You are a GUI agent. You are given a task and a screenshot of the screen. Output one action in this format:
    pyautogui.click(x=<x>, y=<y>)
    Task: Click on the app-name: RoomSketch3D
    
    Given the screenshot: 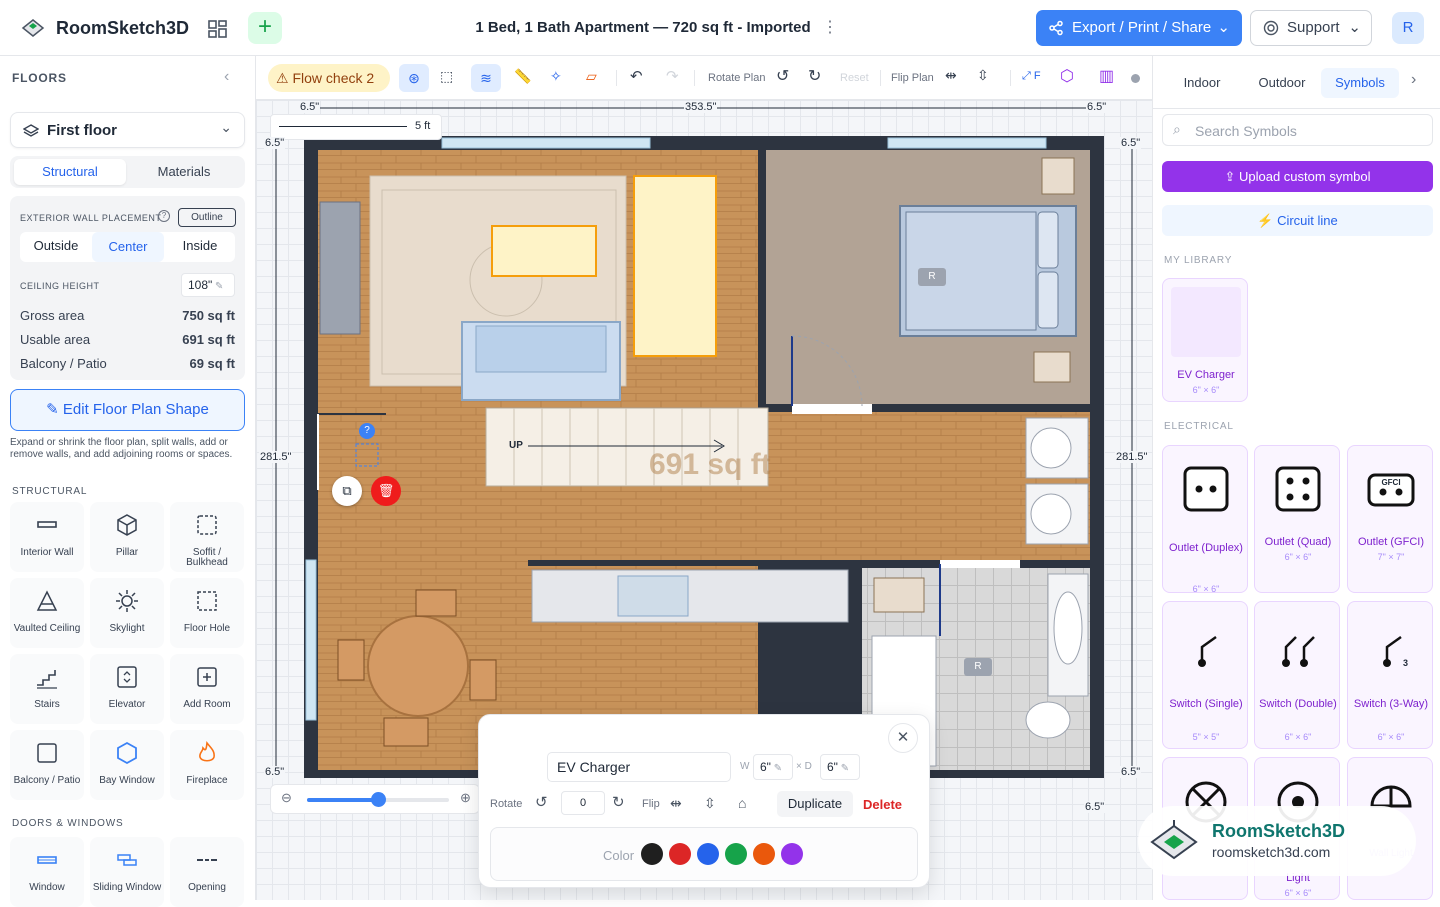 What is the action you would take?
    pyautogui.click(x=122, y=28)
    